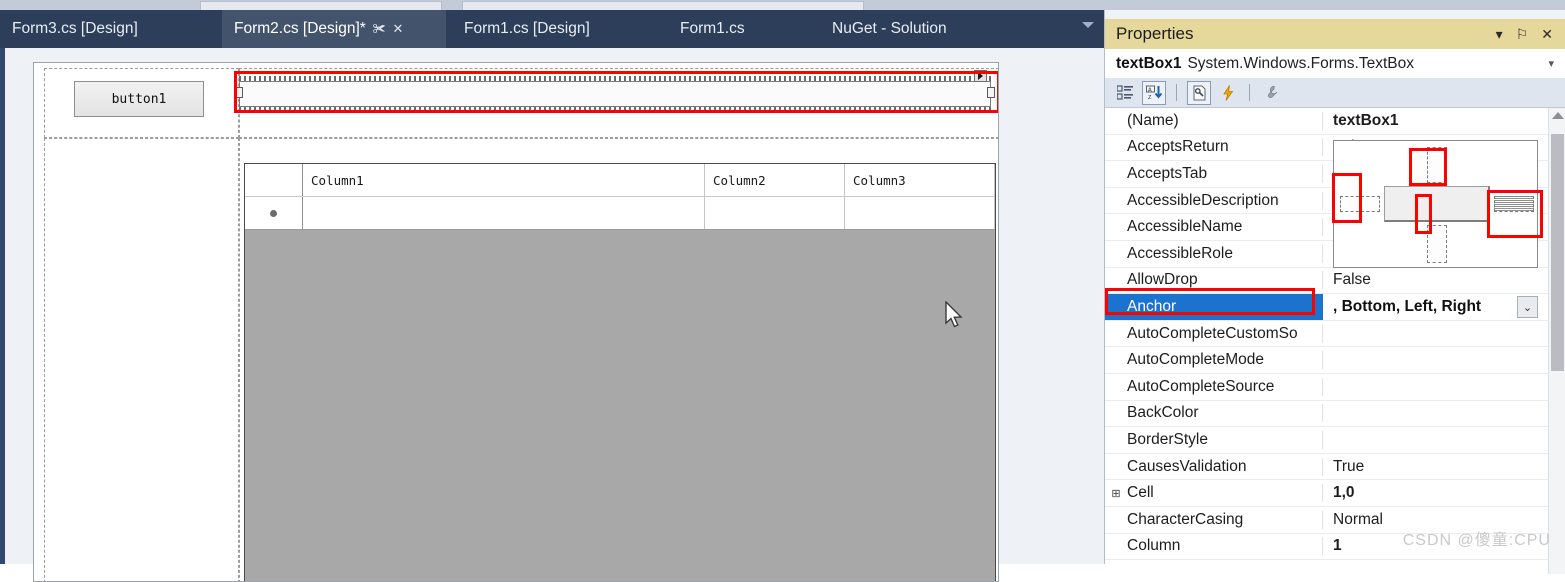 The image size is (1565, 582). What do you see at coordinates (1225, 360) in the screenshot?
I see `property-name: AutoCompleteMode` at bounding box center [1225, 360].